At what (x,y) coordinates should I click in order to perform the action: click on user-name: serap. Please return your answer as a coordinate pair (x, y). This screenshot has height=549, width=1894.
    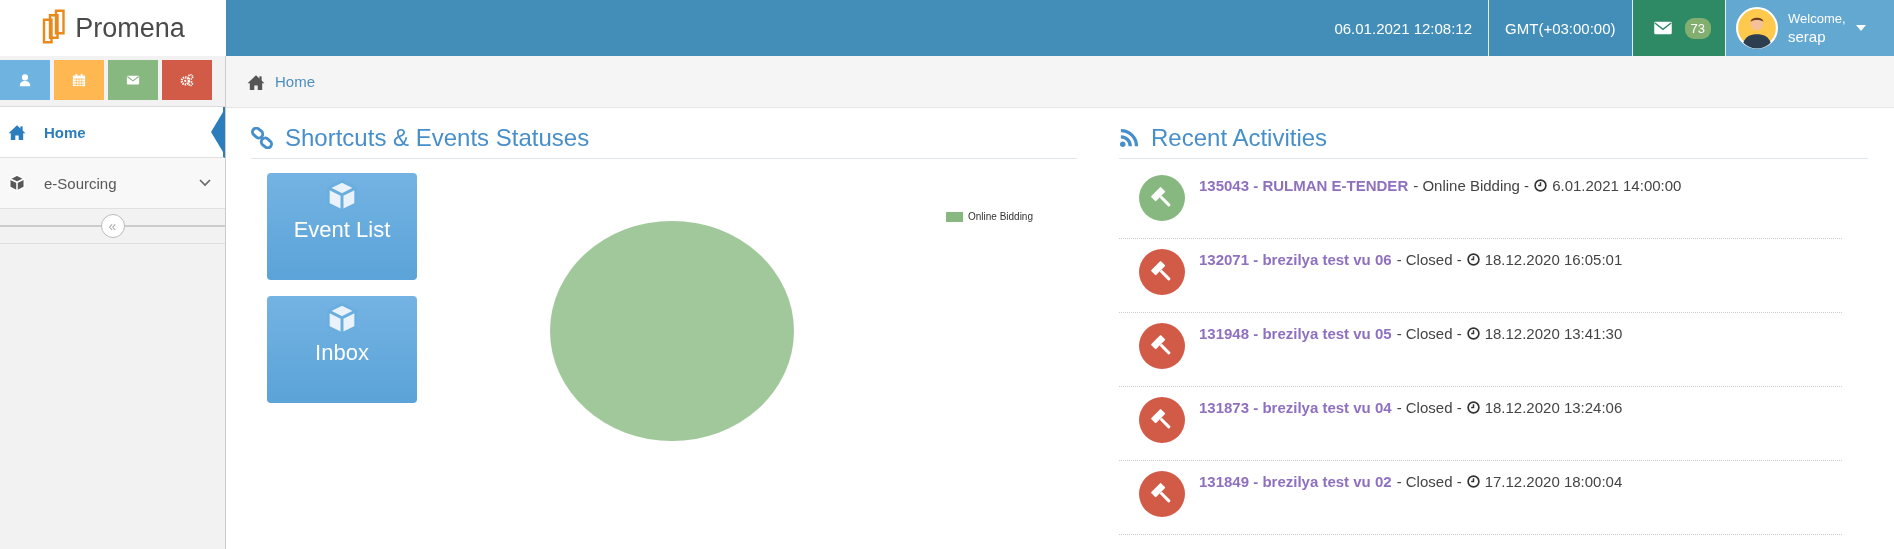
    Looking at the image, I should click on (1807, 36).